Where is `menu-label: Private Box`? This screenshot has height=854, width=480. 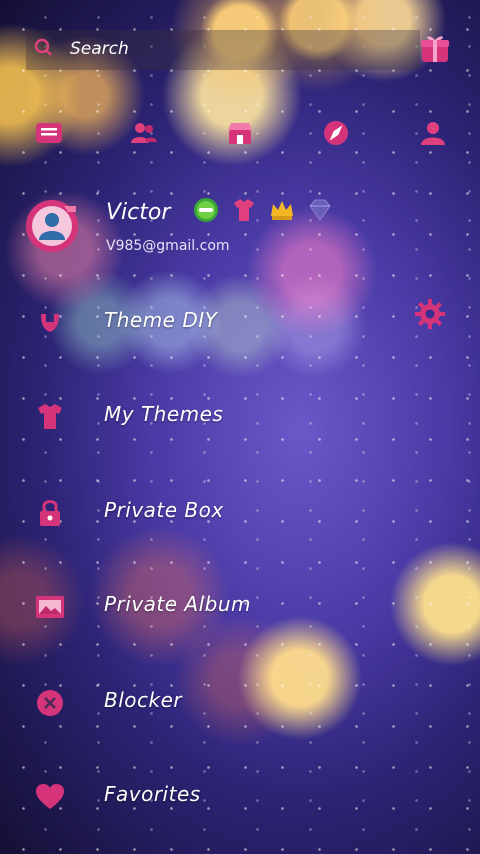 menu-label: Private Box is located at coordinates (164, 510).